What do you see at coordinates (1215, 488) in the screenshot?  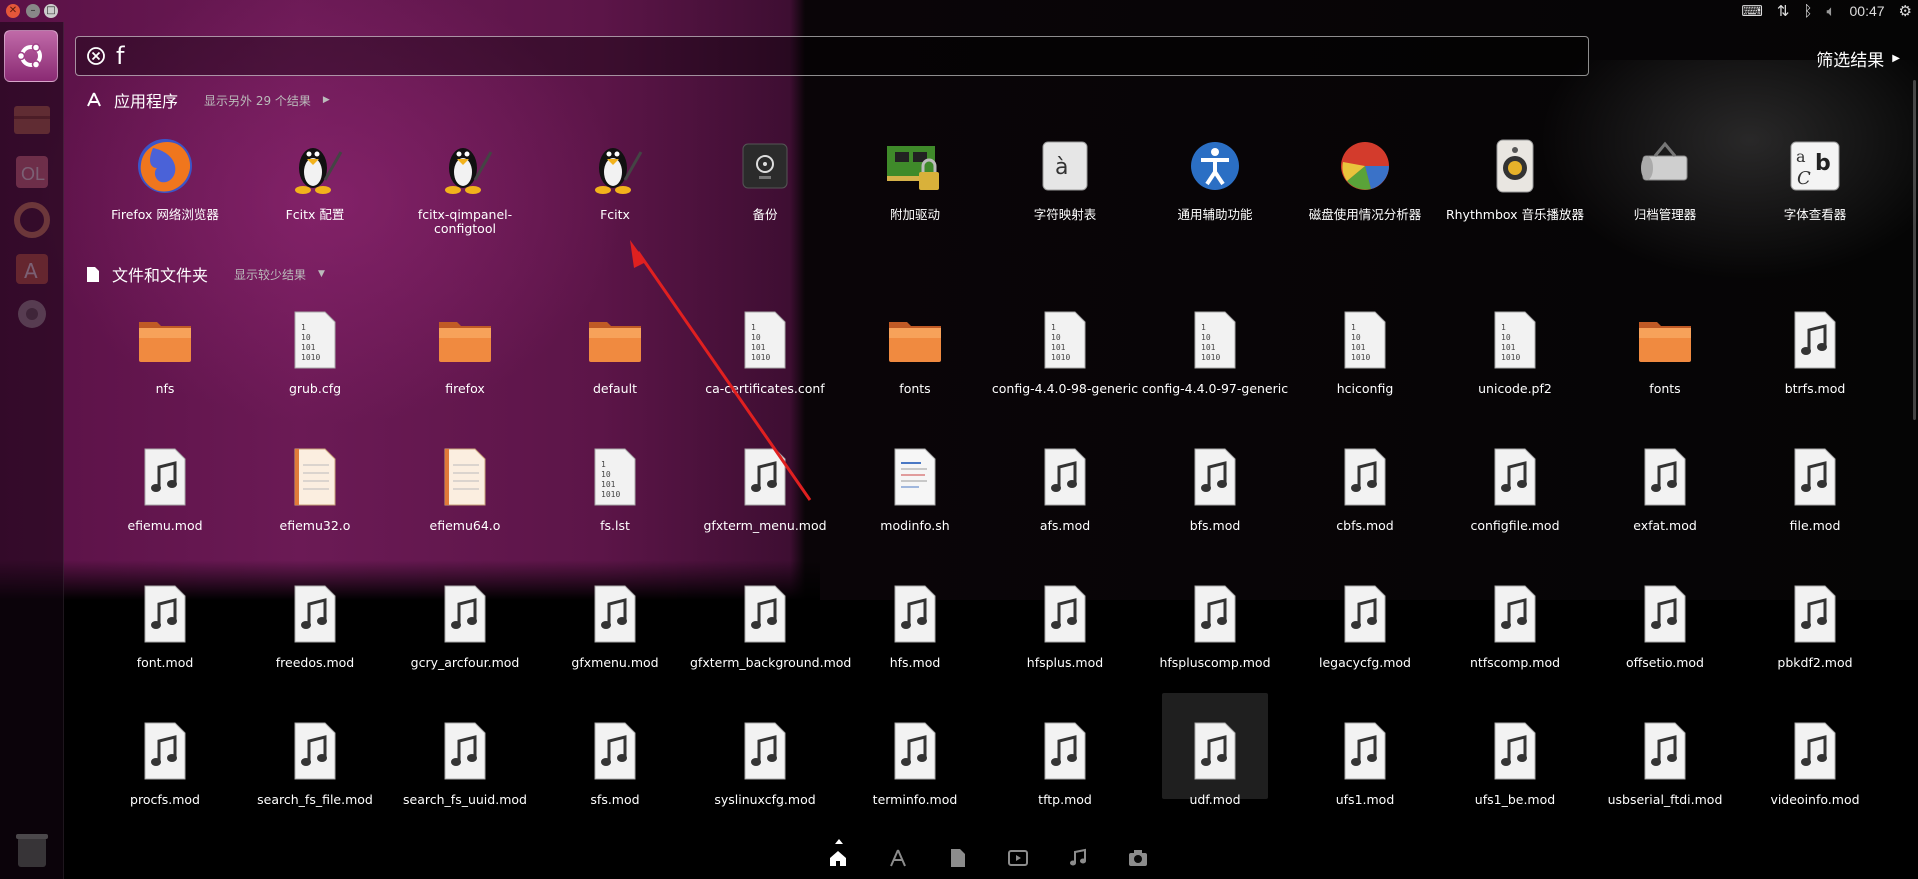 I see `file-result: bfs.mod` at bounding box center [1215, 488].